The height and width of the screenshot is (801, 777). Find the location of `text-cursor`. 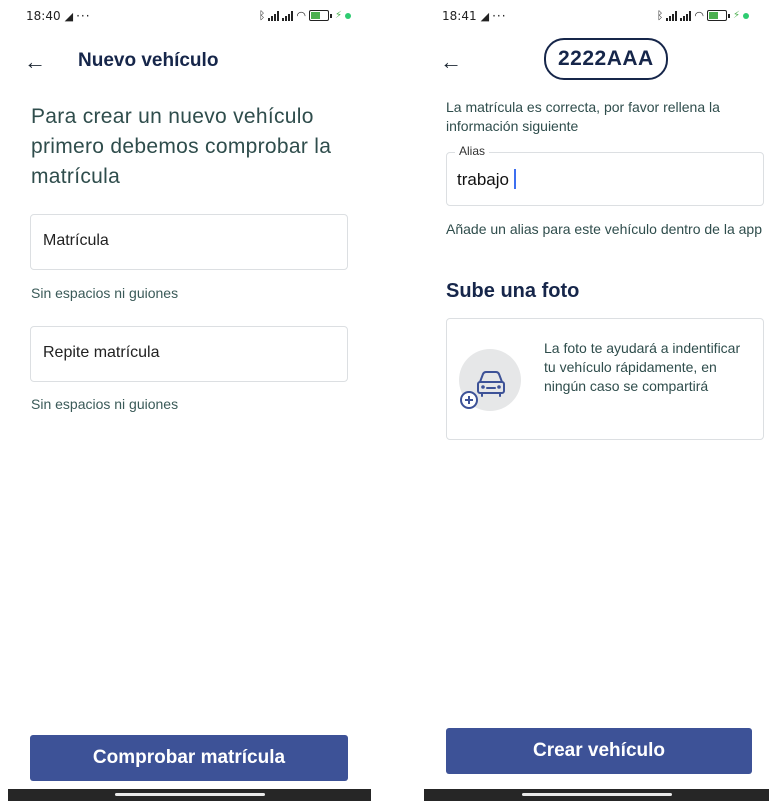

text-cursor is located at coordinates (514, 179).